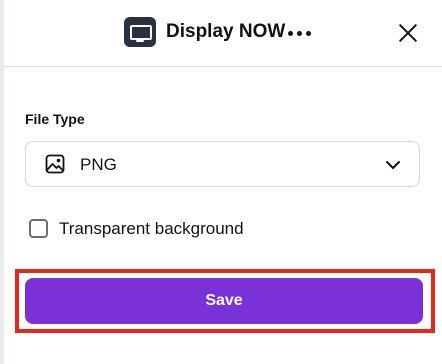  What do you see at coordinates (222, 164) in the screenshot?
I see `file-type-select: PNG` at bounding box center [222, 164].